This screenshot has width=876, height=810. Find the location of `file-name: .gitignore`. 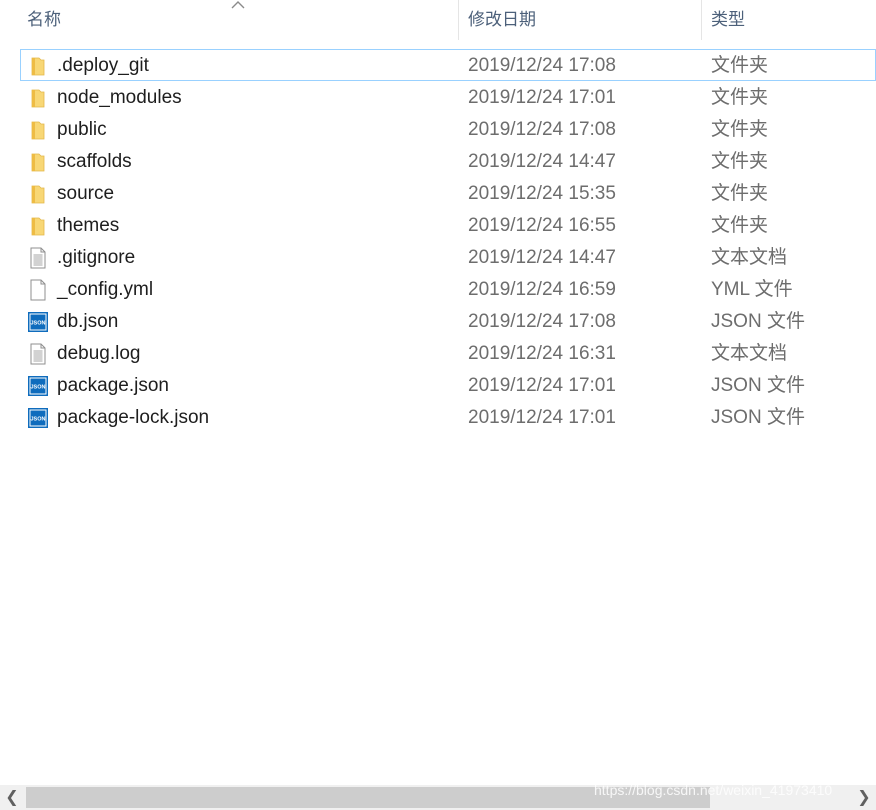

file-name: .gitignore is located at coordinates (96, 257).